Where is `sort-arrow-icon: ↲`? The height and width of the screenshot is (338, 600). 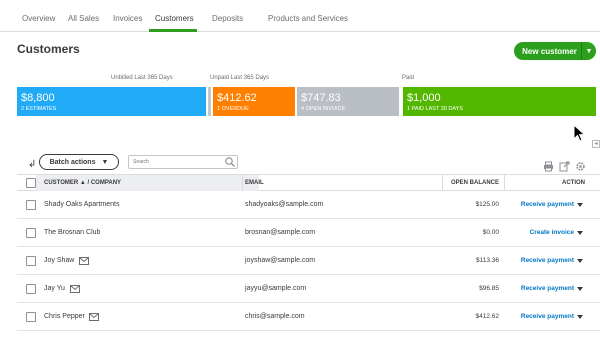 sort-arrow-icon: ↲ is located at coordinates (32, 164).